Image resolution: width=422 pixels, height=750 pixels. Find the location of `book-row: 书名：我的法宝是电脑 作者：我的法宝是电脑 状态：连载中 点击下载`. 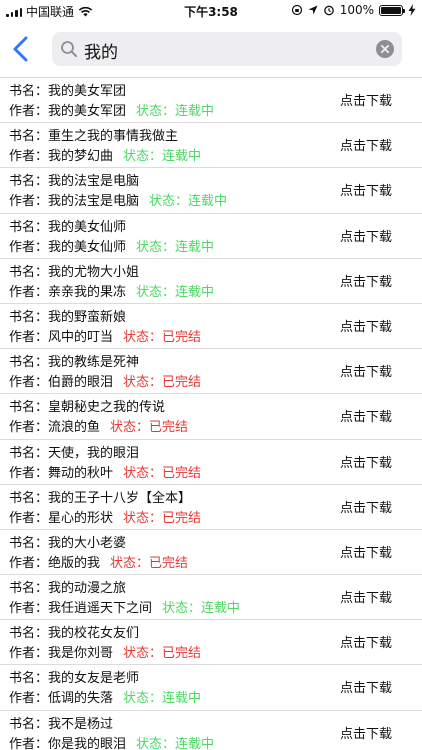

book-row: 书名：我的法宝是电脑 作者：我的法宝是电脑 状态：连载中 点击下载 is located at coordinates (211, 191).